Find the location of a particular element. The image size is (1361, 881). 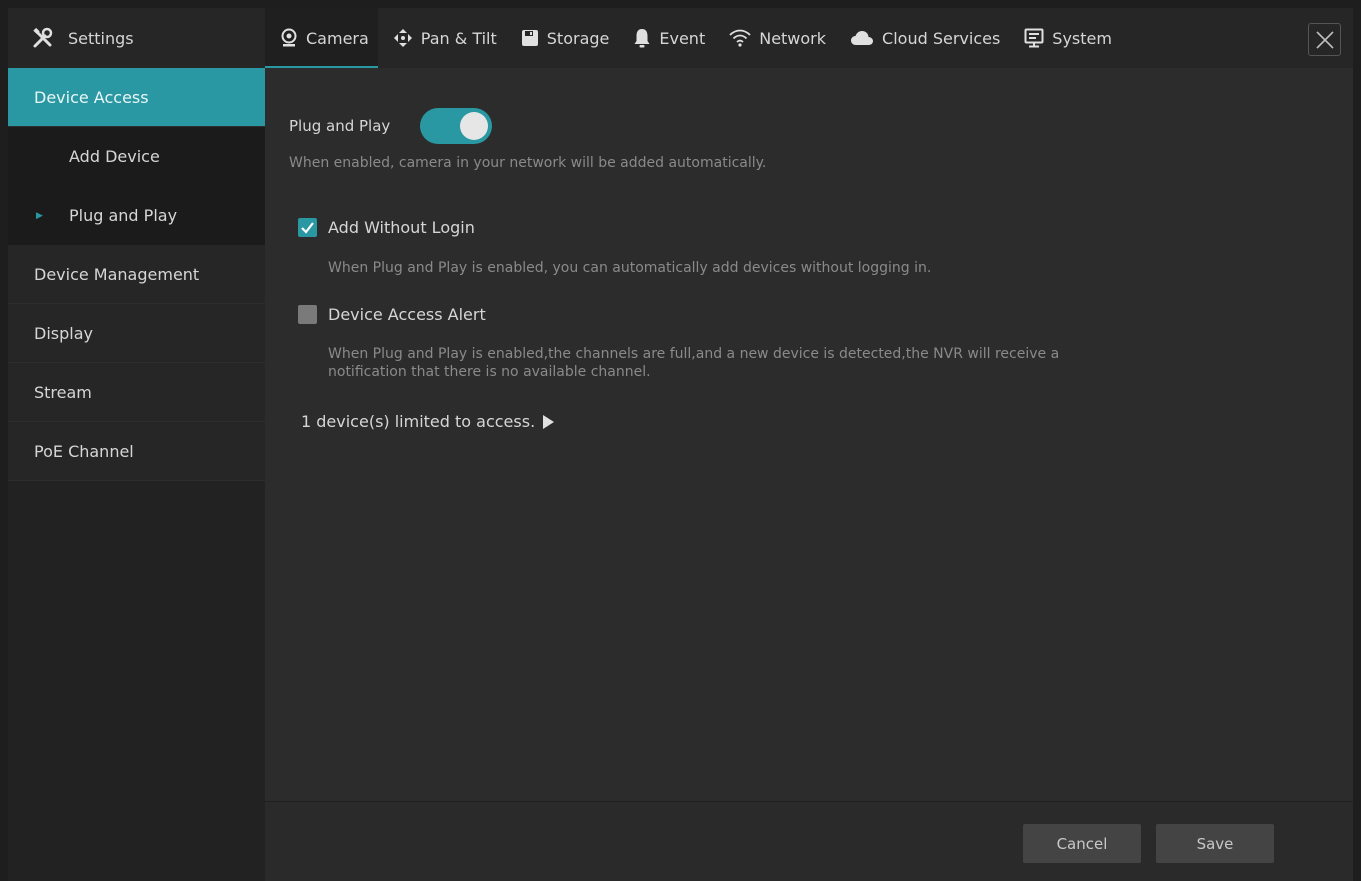

plug-and-play-row: Plug and Play is located at coordinates (391, 126).